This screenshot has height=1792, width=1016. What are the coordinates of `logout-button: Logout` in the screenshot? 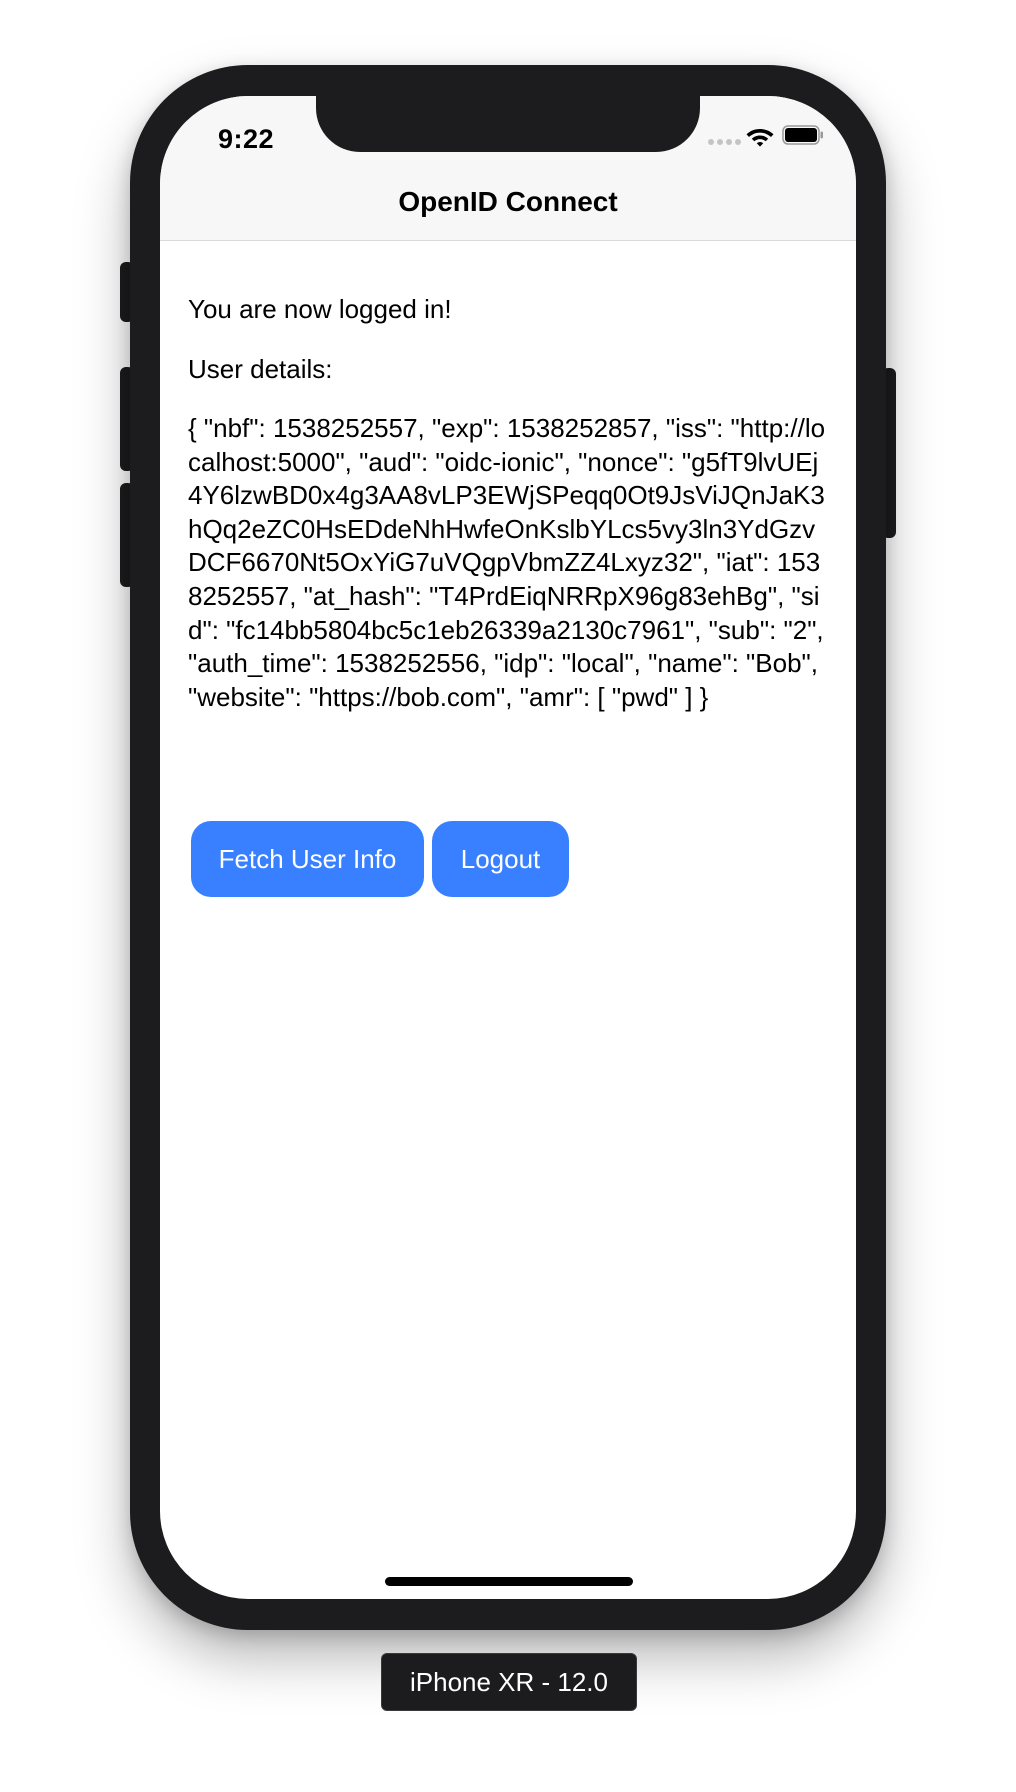 It's located at (500, 859).